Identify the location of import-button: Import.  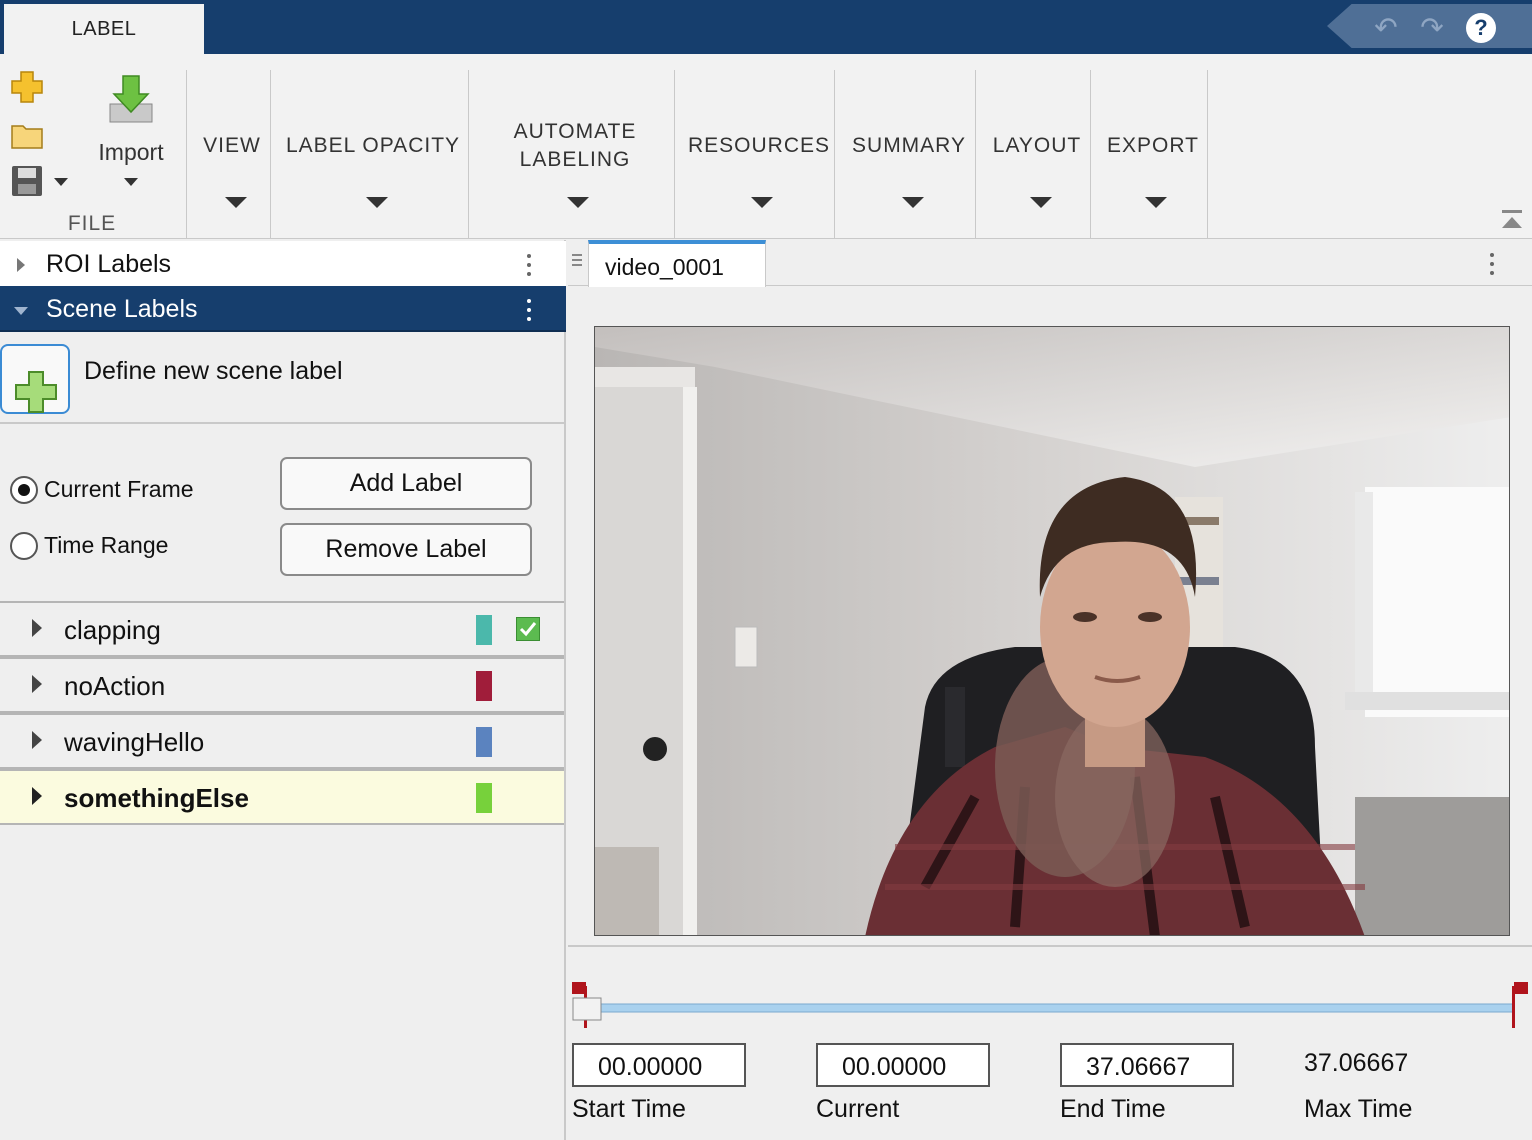
(131, 152).